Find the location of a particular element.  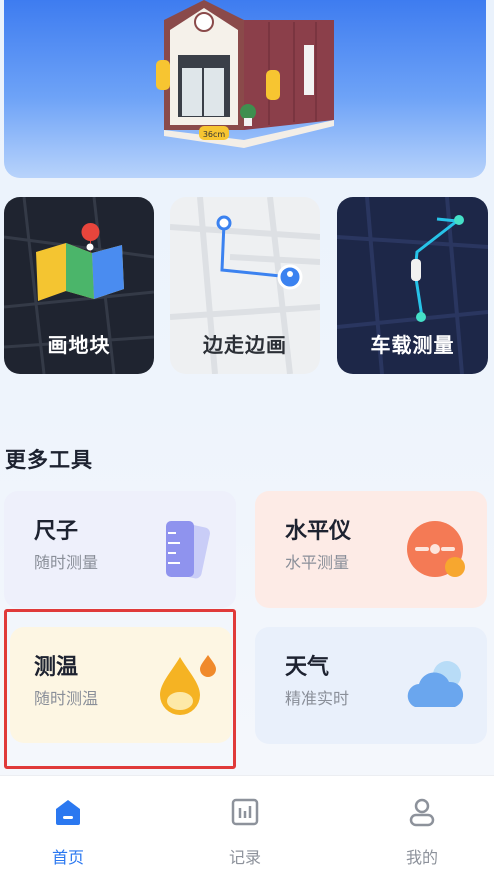

feature-label: 边走边画 is located at coordinates (245, 345).